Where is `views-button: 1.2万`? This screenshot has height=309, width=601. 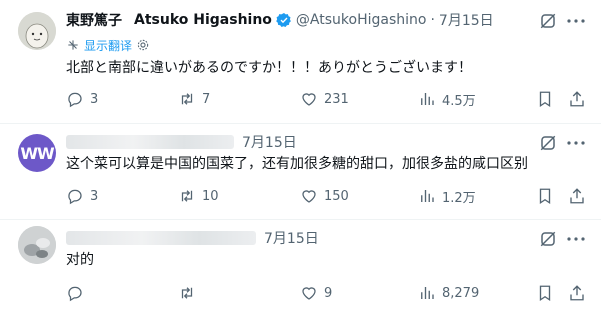
views-button: 1.2万 is located at coordinates (447, 196).